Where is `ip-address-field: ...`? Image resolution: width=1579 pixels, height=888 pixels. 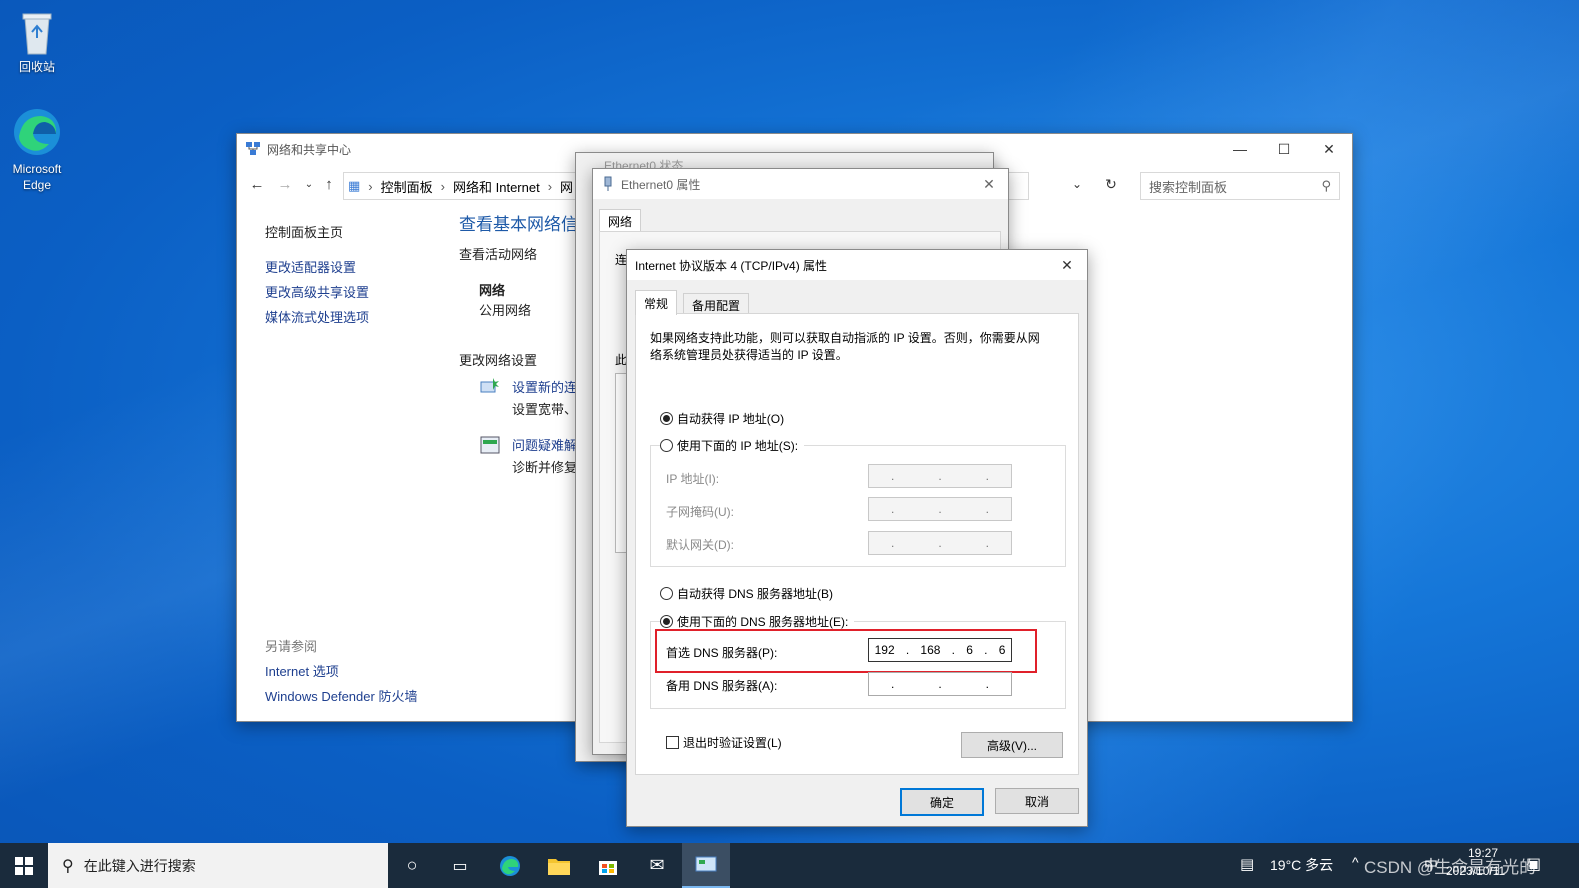
ip-address-field: ... is located at coordinates (940, 476).